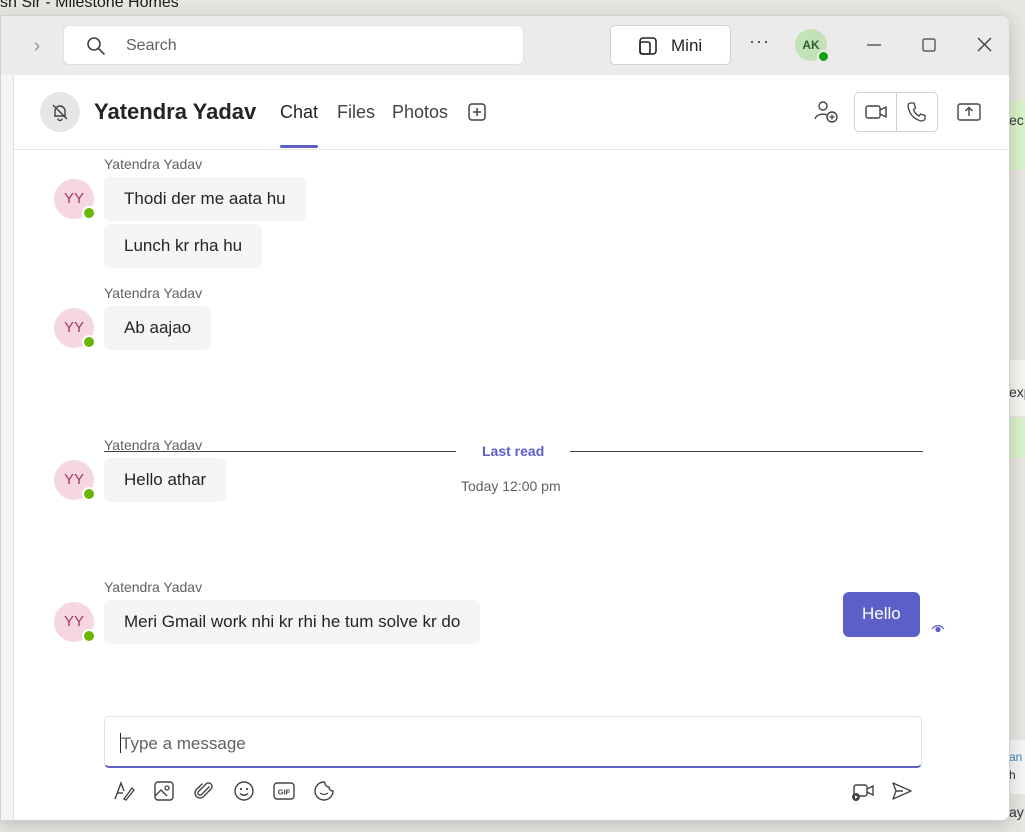 The width and height of the screenshot is (1025, 832). What do you see at coordinates (984, 45) in the screenshot?
I see `close-icon` at bounding box center [984, 45].